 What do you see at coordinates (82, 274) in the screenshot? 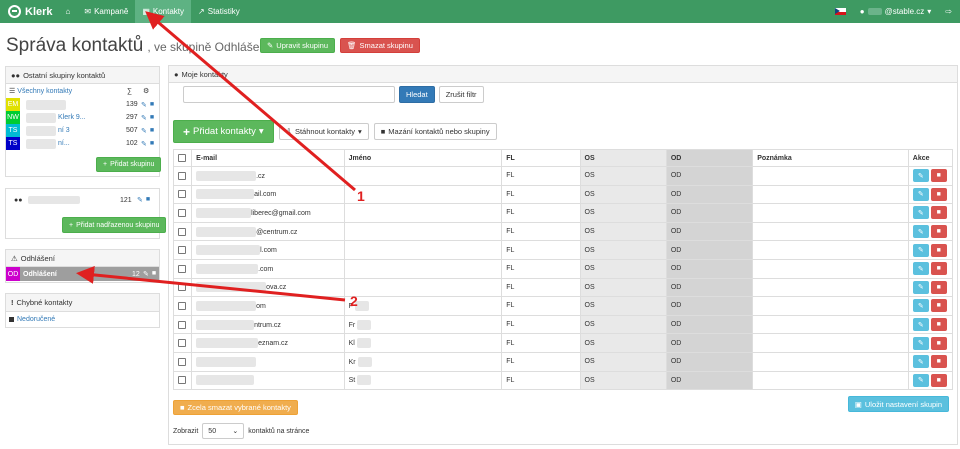
I see `unsubscribed-group-row: OD Odhlášení 12 ✎ ■` at bounding box center [82, 274].